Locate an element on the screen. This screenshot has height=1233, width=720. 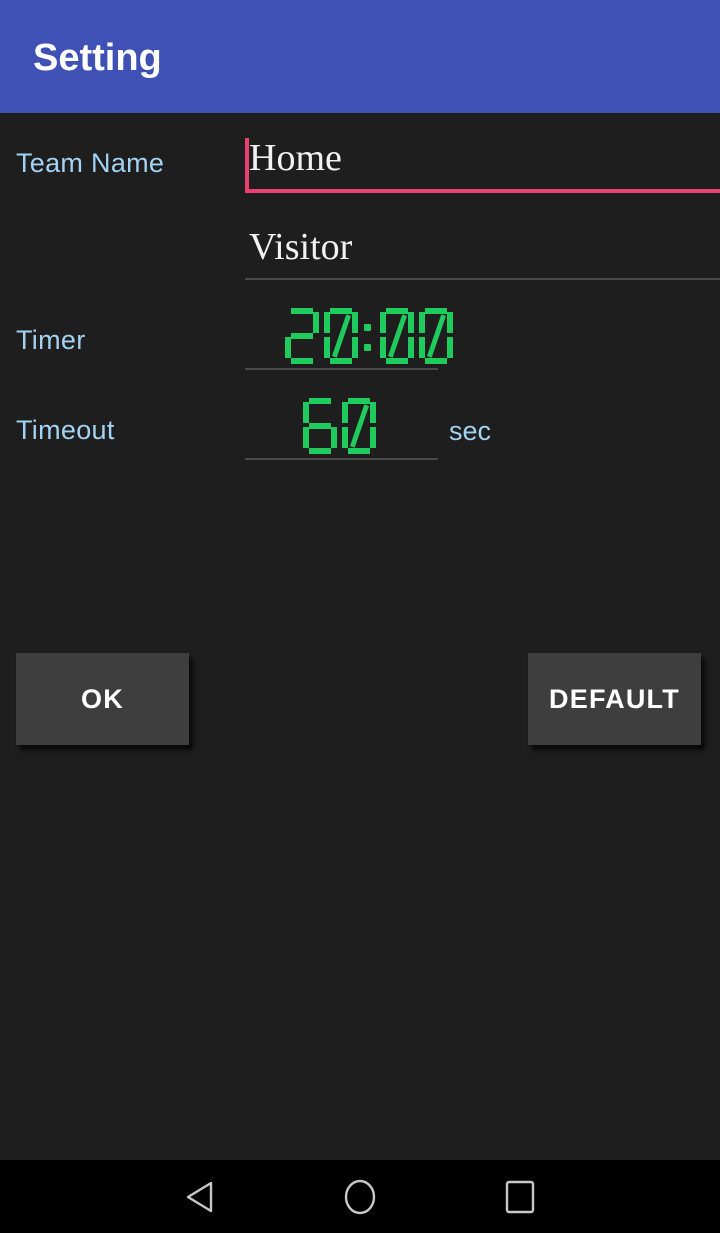
nav-recents-button is located at coordinates (520, 1196).